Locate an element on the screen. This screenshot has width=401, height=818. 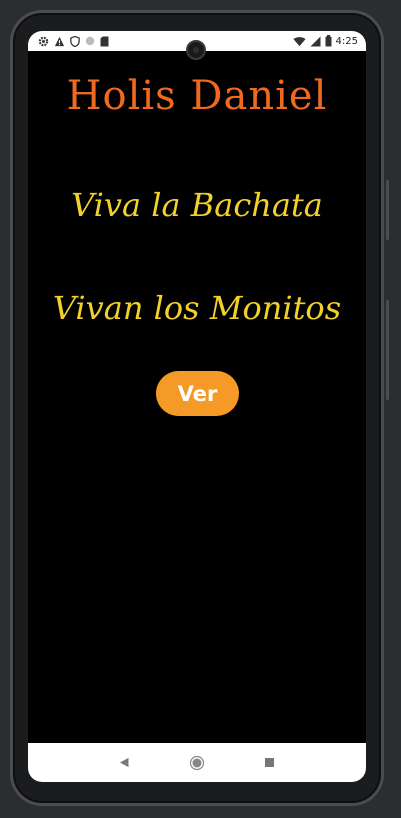
gear-icon is located at coordinates (43, 41).